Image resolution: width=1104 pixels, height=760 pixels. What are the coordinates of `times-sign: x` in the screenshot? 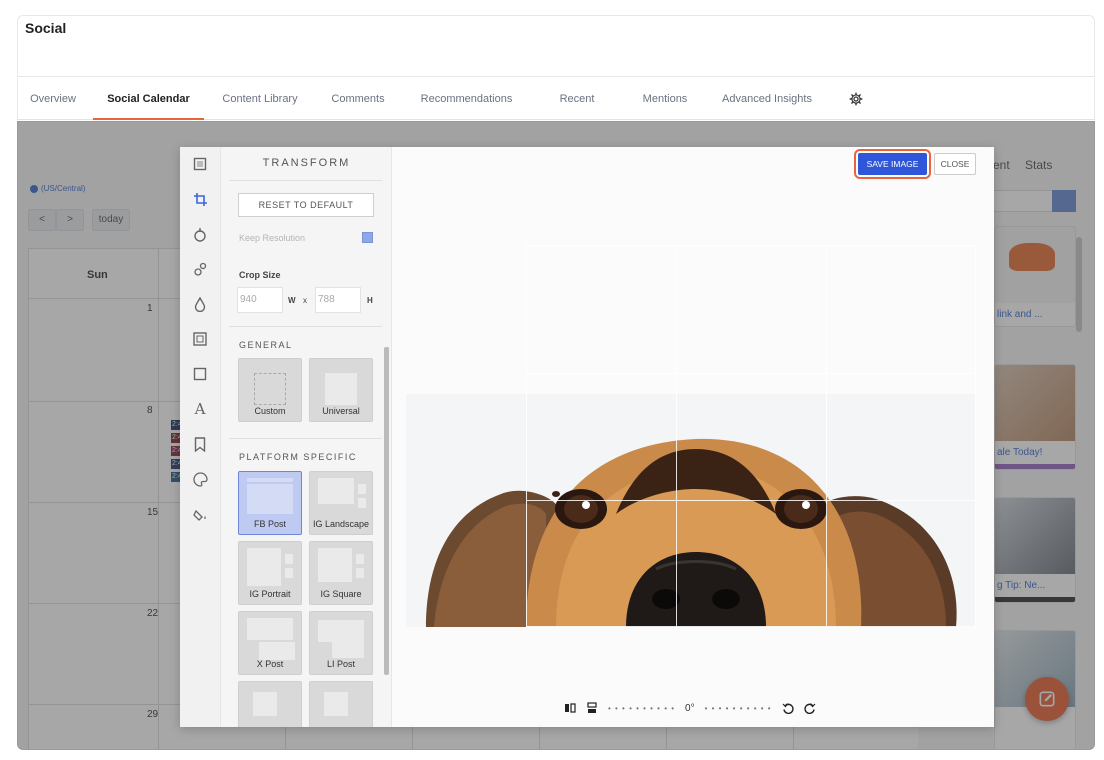 It's located at (305, 300).